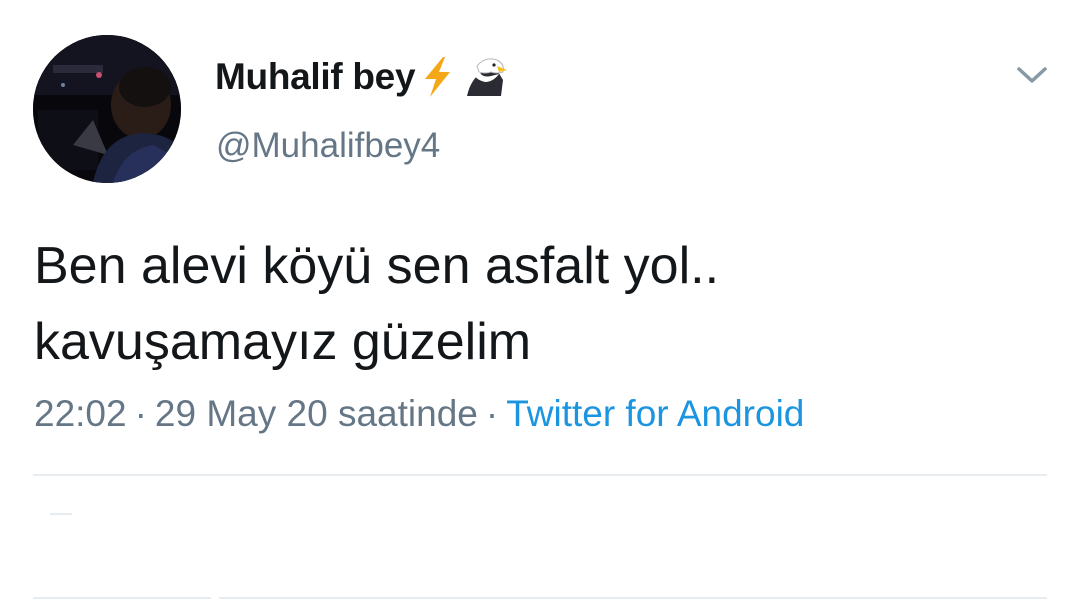 This screenshot has width=1080, height=608. What do you see at coordinates (316, 413) in the screenshot?
I see `tweet-date: 29 May 20 saatinde` at bounding box center [316, 413].